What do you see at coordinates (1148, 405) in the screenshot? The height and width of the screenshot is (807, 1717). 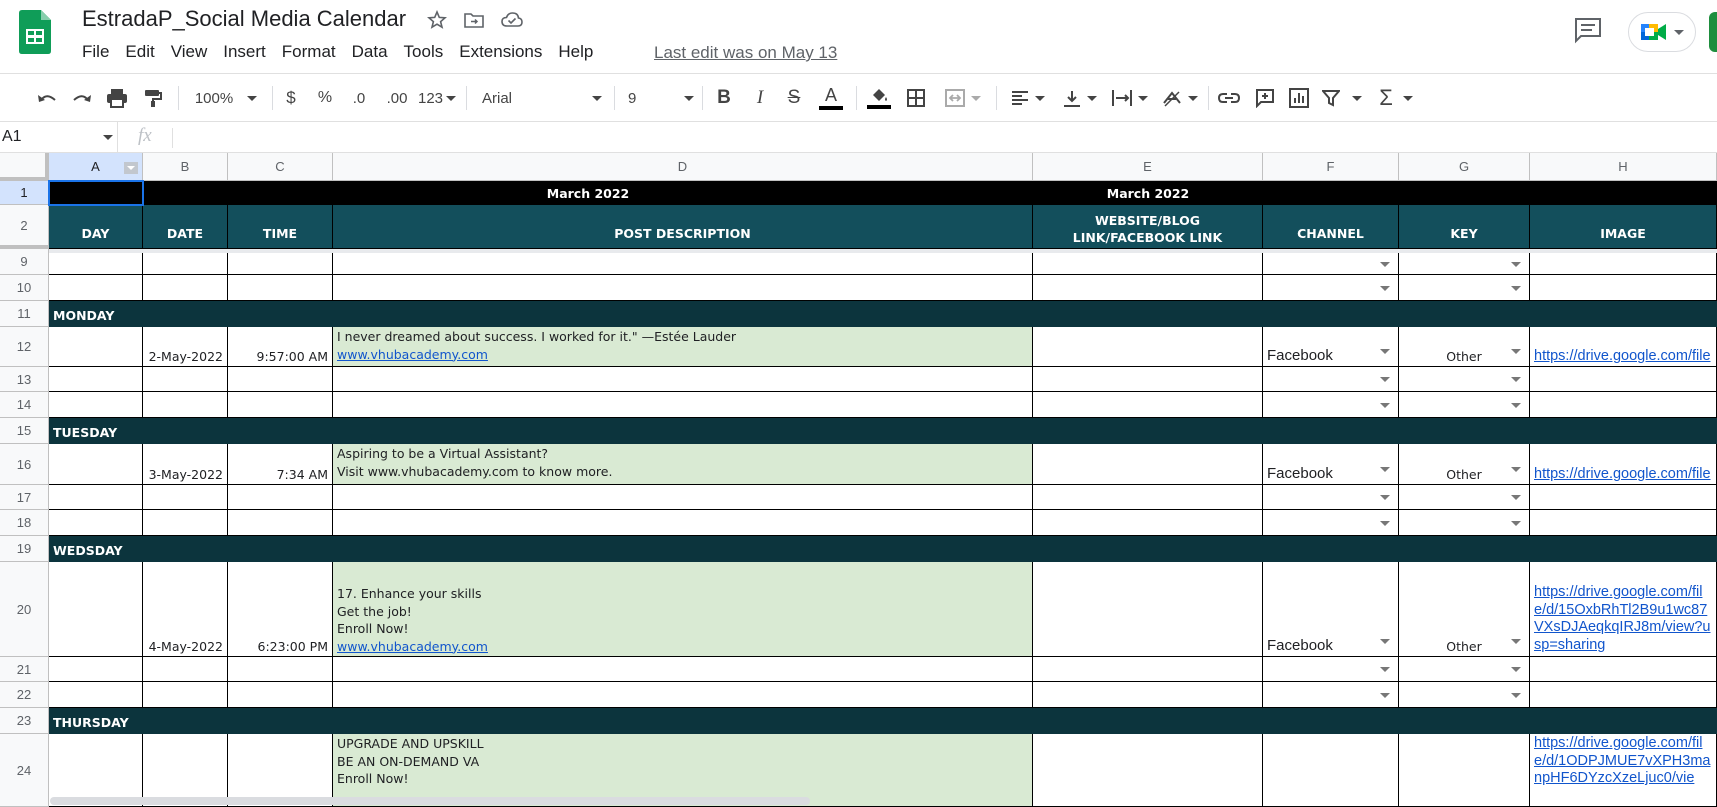 I see `cell-e14` at bounding box center [1148, 405].